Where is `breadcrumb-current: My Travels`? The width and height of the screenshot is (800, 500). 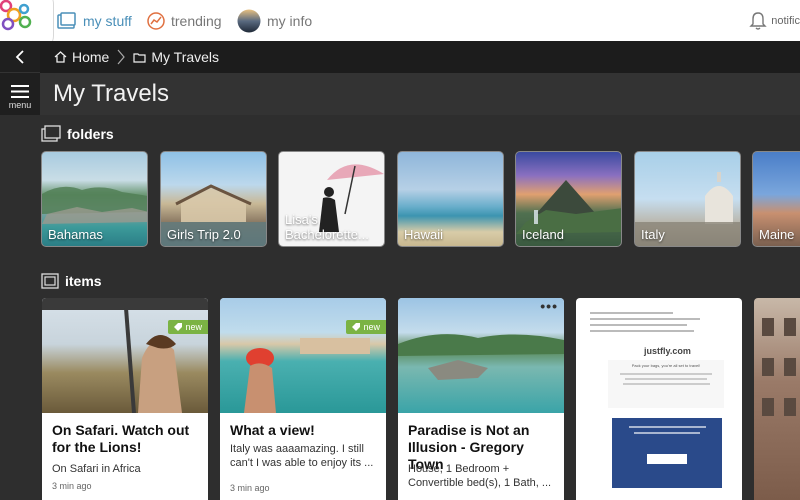
breadcrumb-current: My Travels is located at coordinates (176, 57).